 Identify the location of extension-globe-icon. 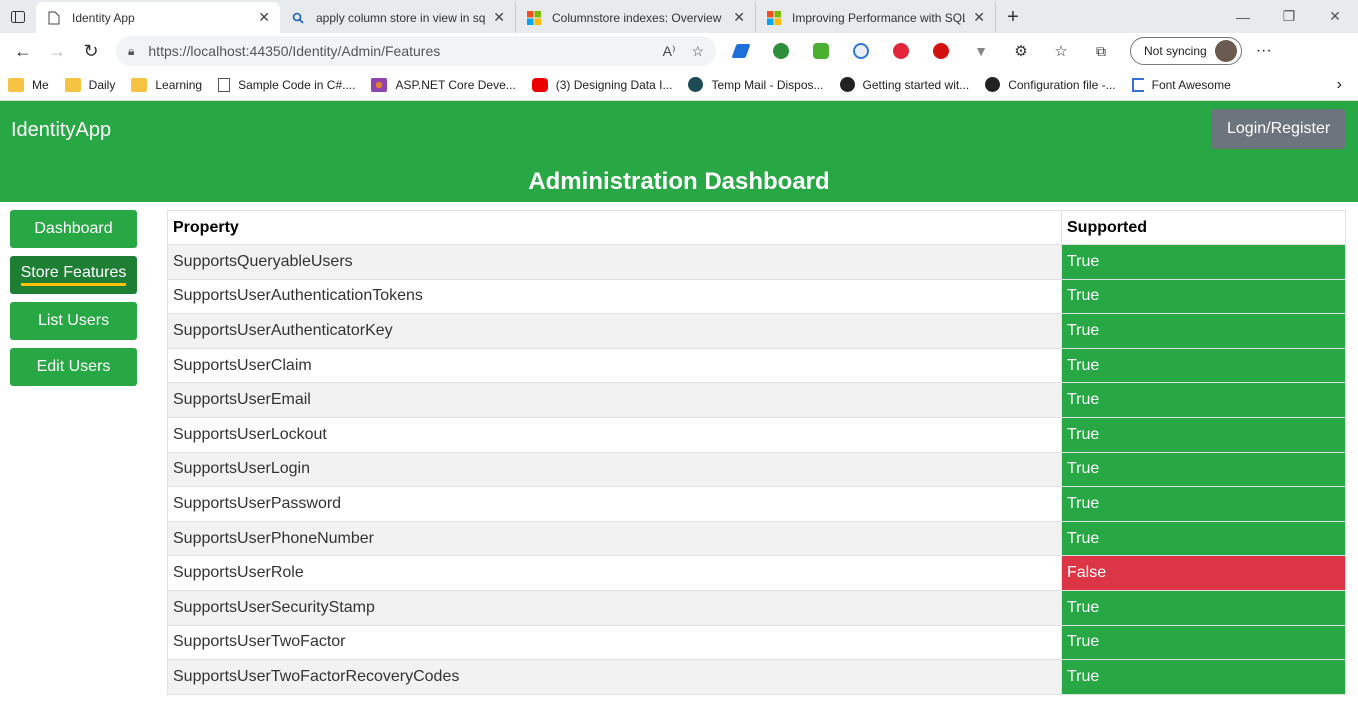
(781, 51).